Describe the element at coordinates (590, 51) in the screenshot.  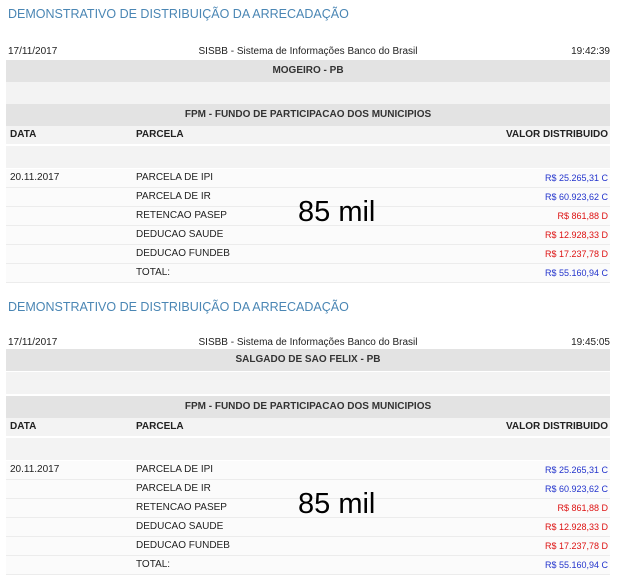
I see `report-time: 19:42:39` at that location.